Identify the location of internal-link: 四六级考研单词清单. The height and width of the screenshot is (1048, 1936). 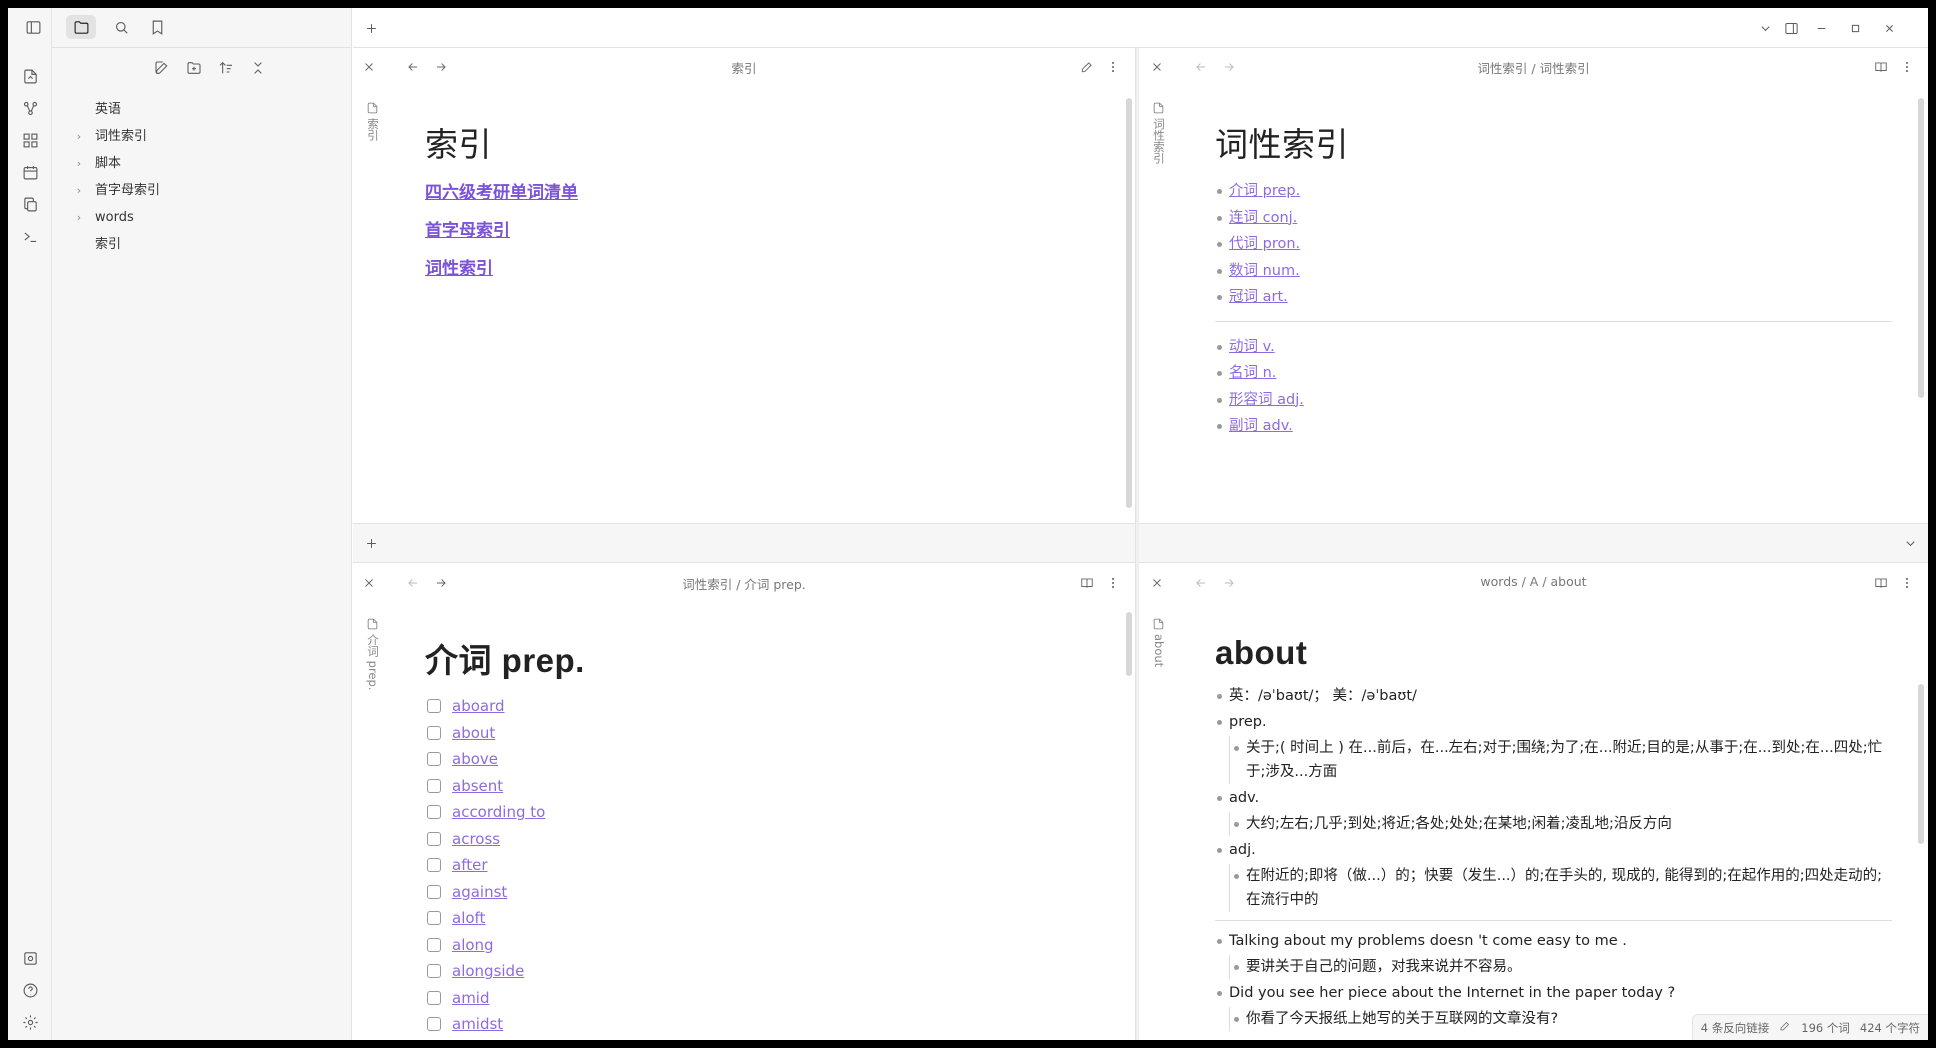
(760, 190).